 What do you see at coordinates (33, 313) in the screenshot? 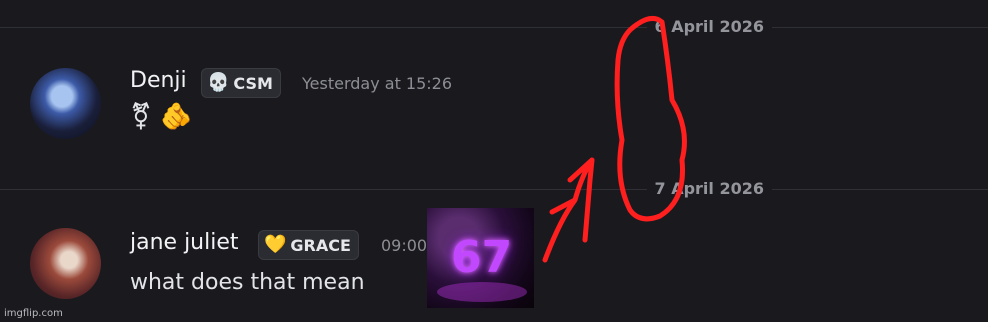
I see `watermark: imgflip.com` at bounding box center [33, 313].